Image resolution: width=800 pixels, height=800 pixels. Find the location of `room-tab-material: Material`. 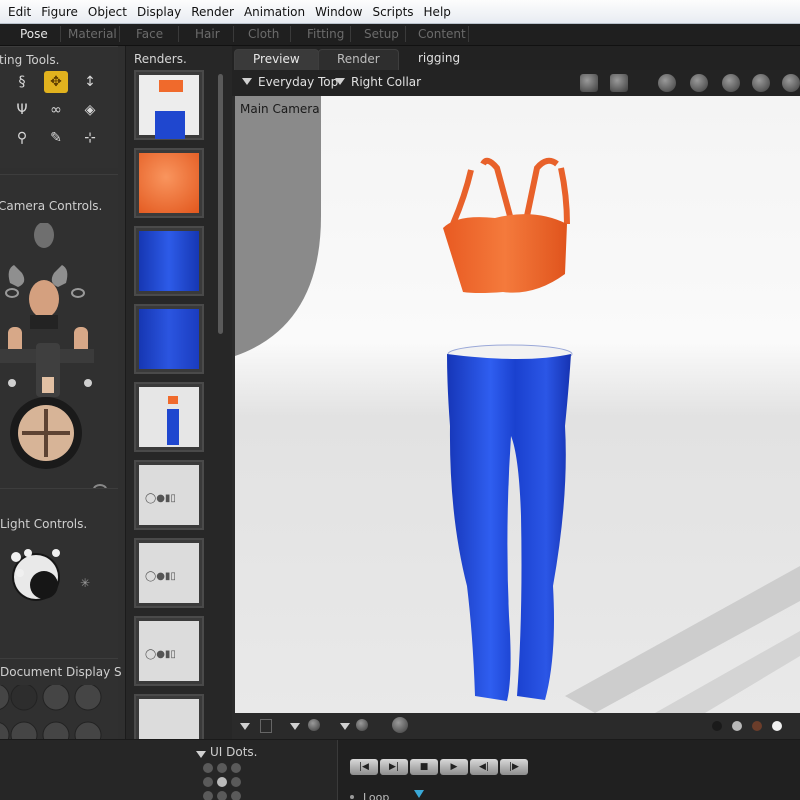

room-tab-material: Material is located at coordinates (92, 34).